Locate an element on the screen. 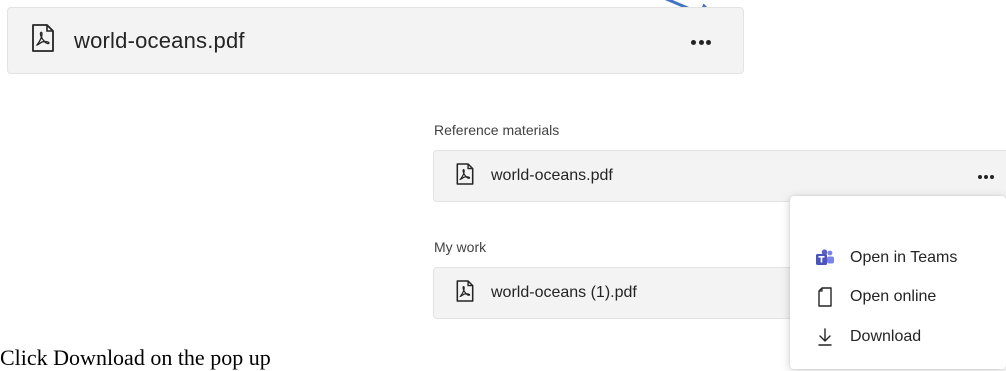 The image size is (1006, 371). menu-item-open-in-teams: Open in Teams is located at coordinates (898, 258).